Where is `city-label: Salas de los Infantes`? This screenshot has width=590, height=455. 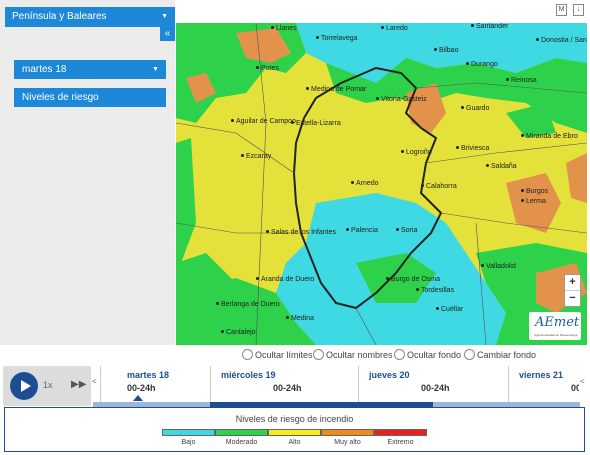
city-label: Salas de los Infantes is located at coordinates (301, 233).